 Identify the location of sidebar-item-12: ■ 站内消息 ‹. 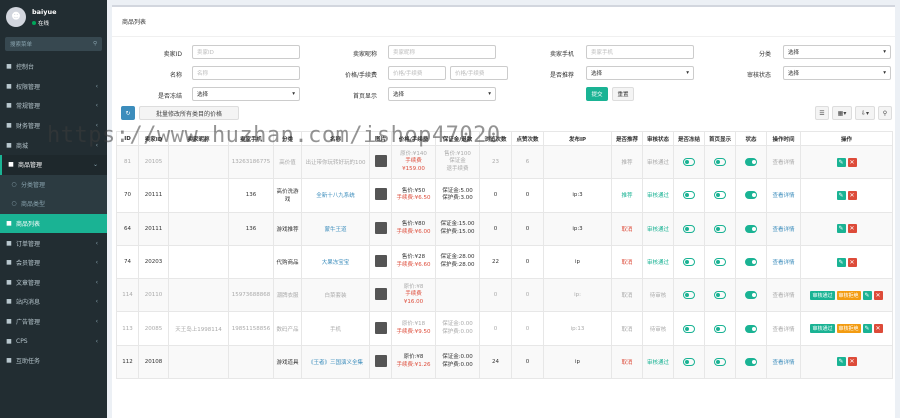
(53, 302).